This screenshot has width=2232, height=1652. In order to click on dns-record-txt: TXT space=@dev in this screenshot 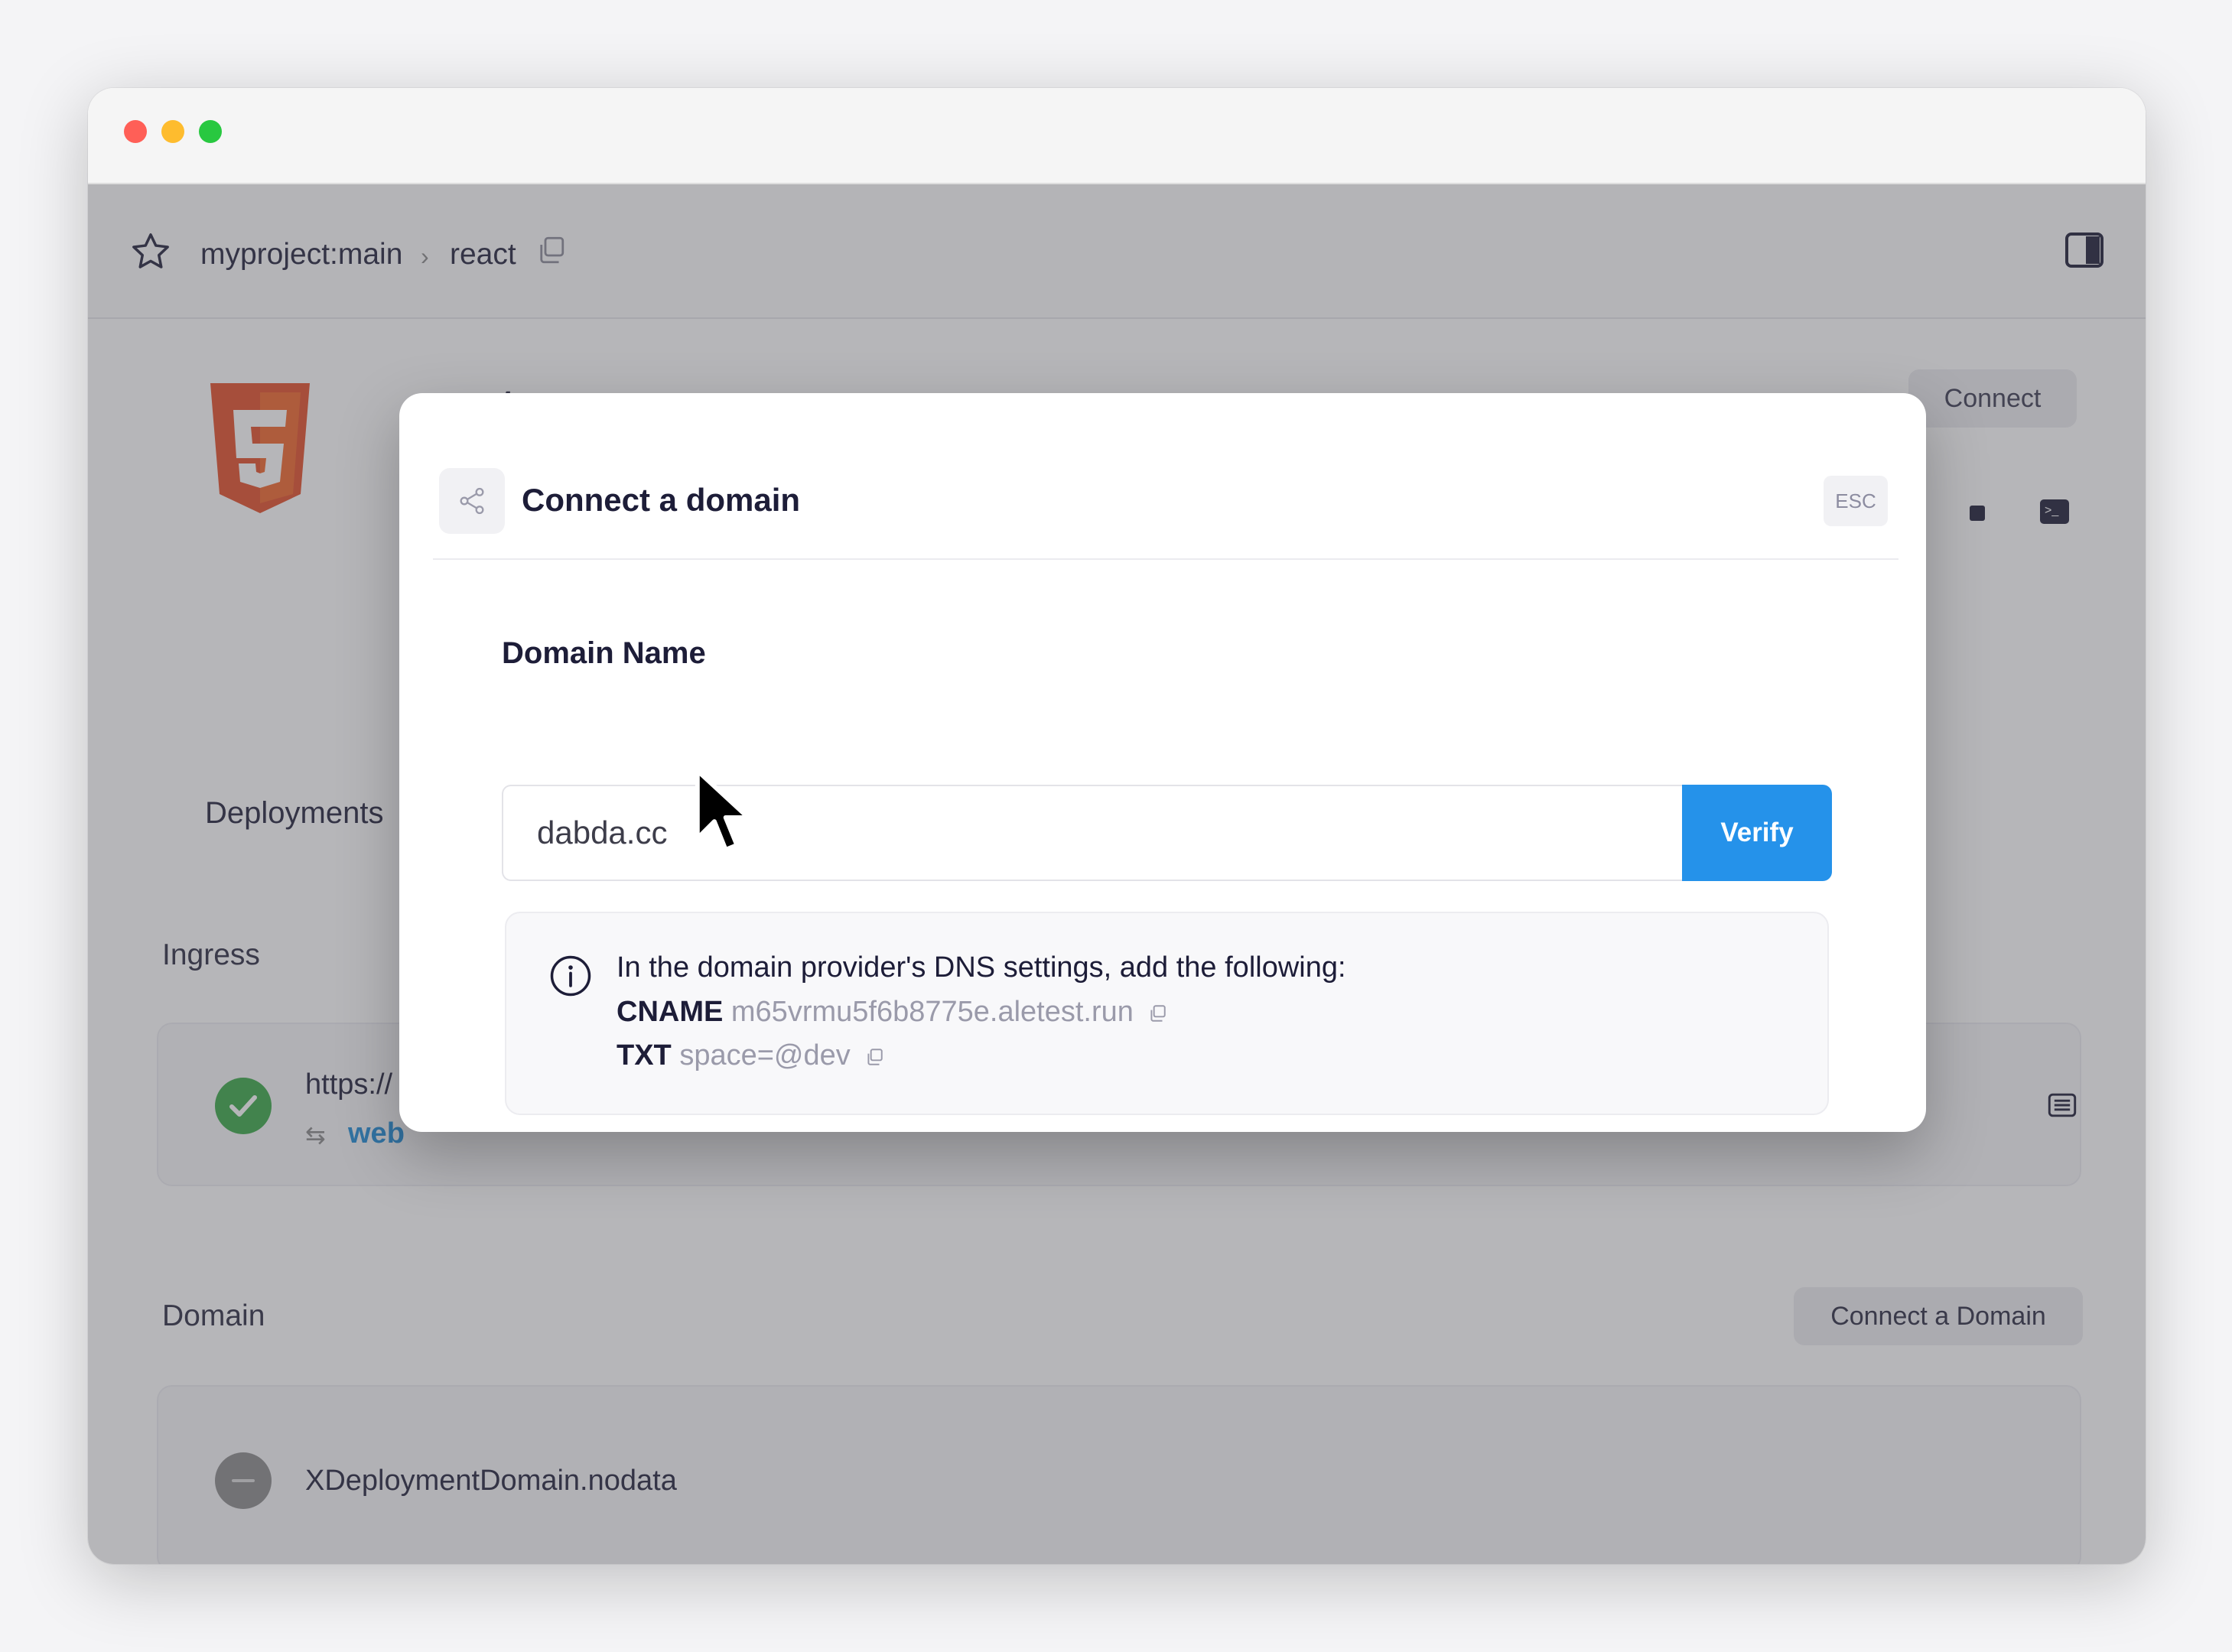, I will do `click(750, 1056)`.